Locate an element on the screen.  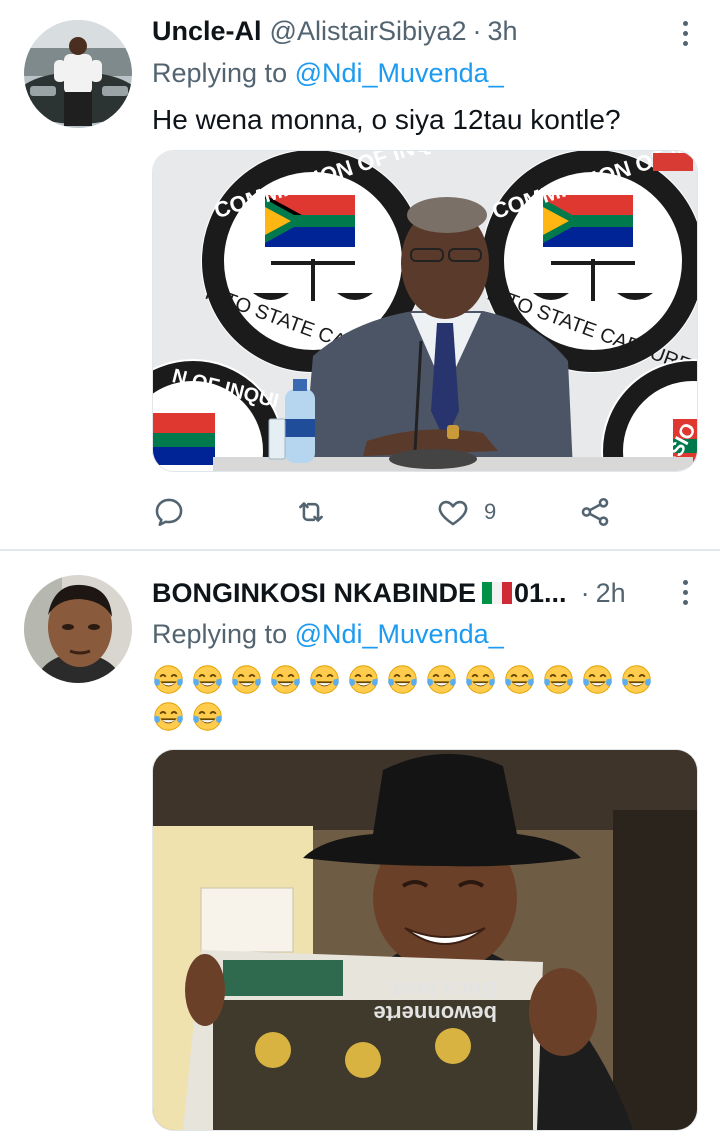
display-name: Uncle-Al is located at coordinates (207, 31).